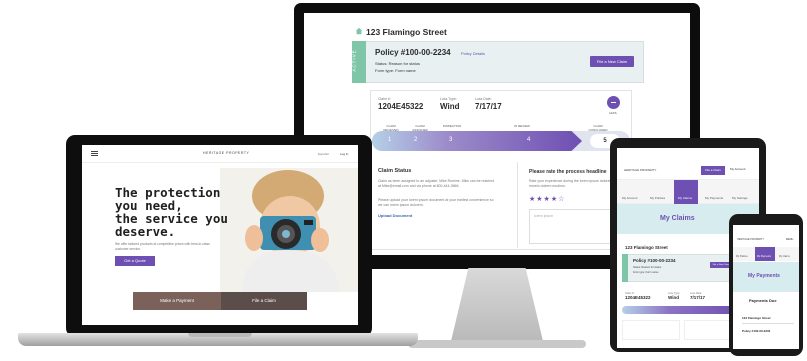 Image resolution: width=807 pixels, height=361 pixels. Describe the element at coordinates (344, 154) in the screenshot. I see `login-link: Log In` at that location.